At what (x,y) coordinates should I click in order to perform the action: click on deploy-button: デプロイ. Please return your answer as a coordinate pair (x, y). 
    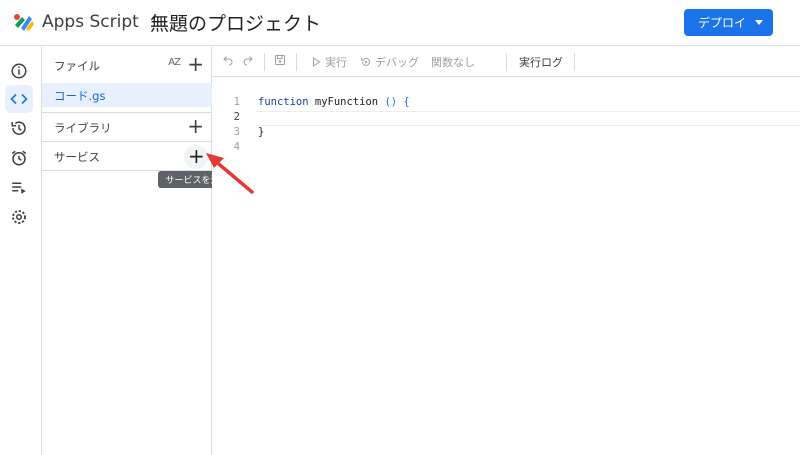
    Looking at the image, I should click on (728, 22).